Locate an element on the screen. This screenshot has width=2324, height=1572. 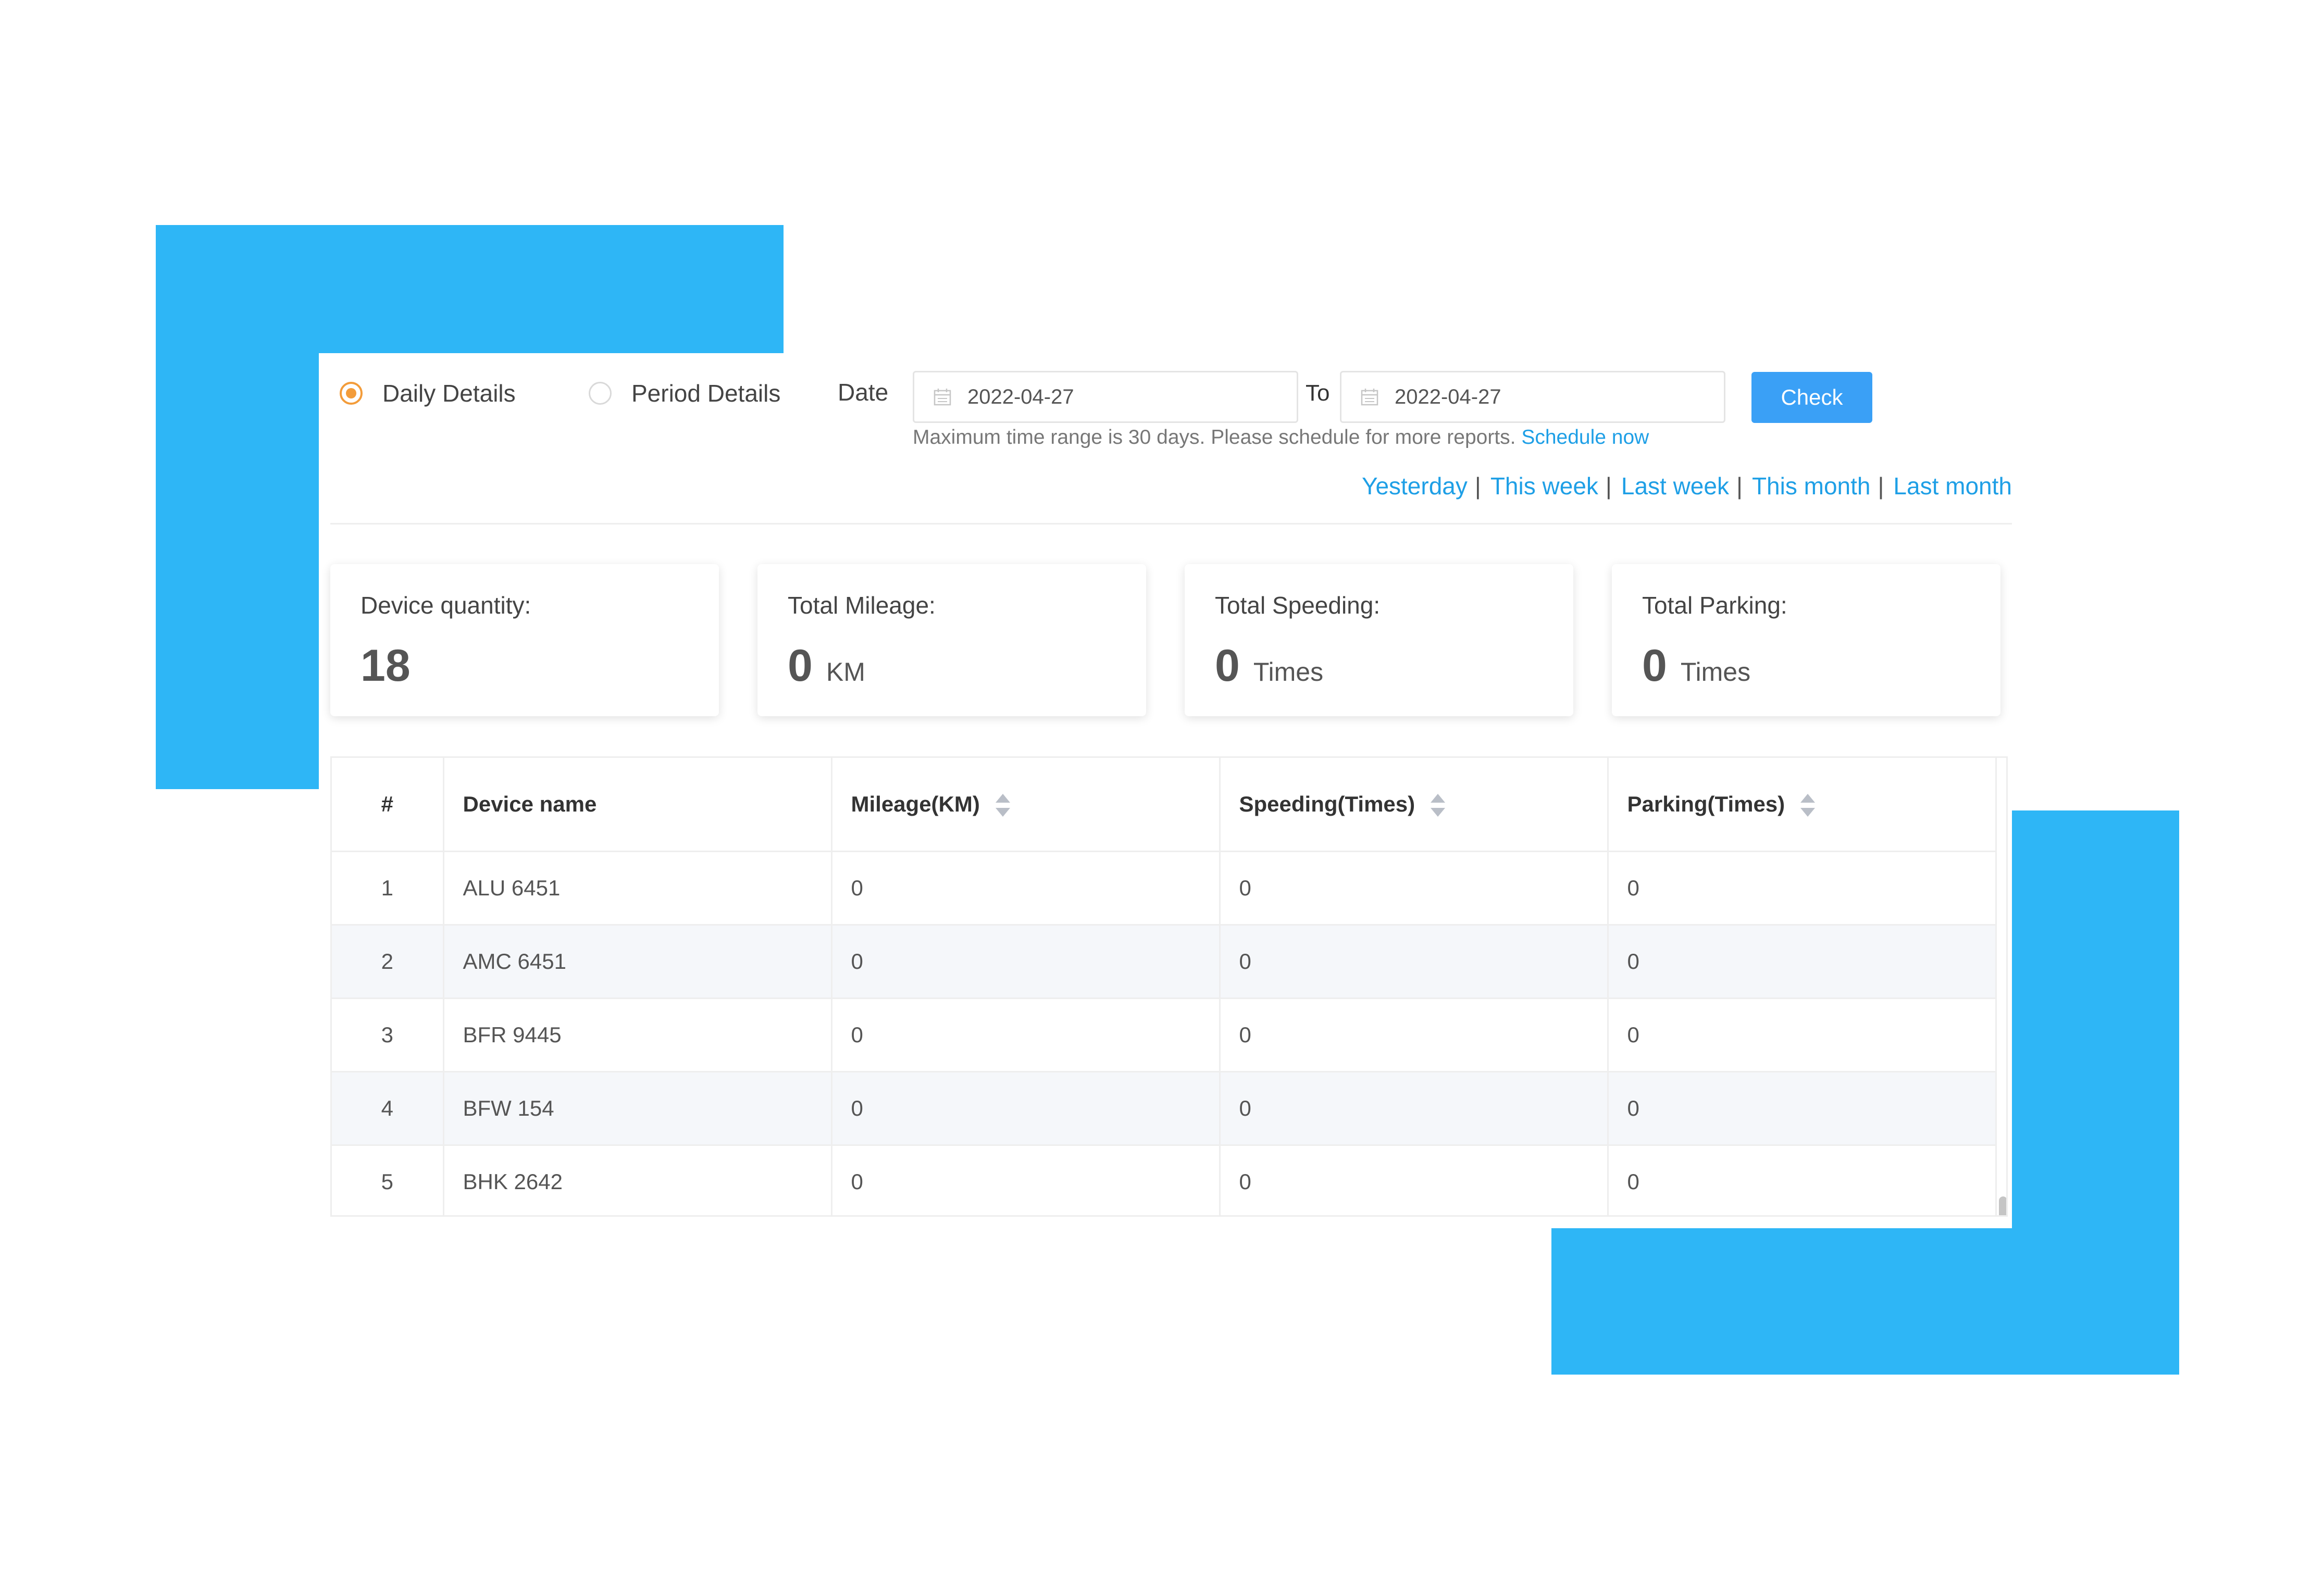
quick-yesterday: Yesterday is located at coordinates (1415, 486).